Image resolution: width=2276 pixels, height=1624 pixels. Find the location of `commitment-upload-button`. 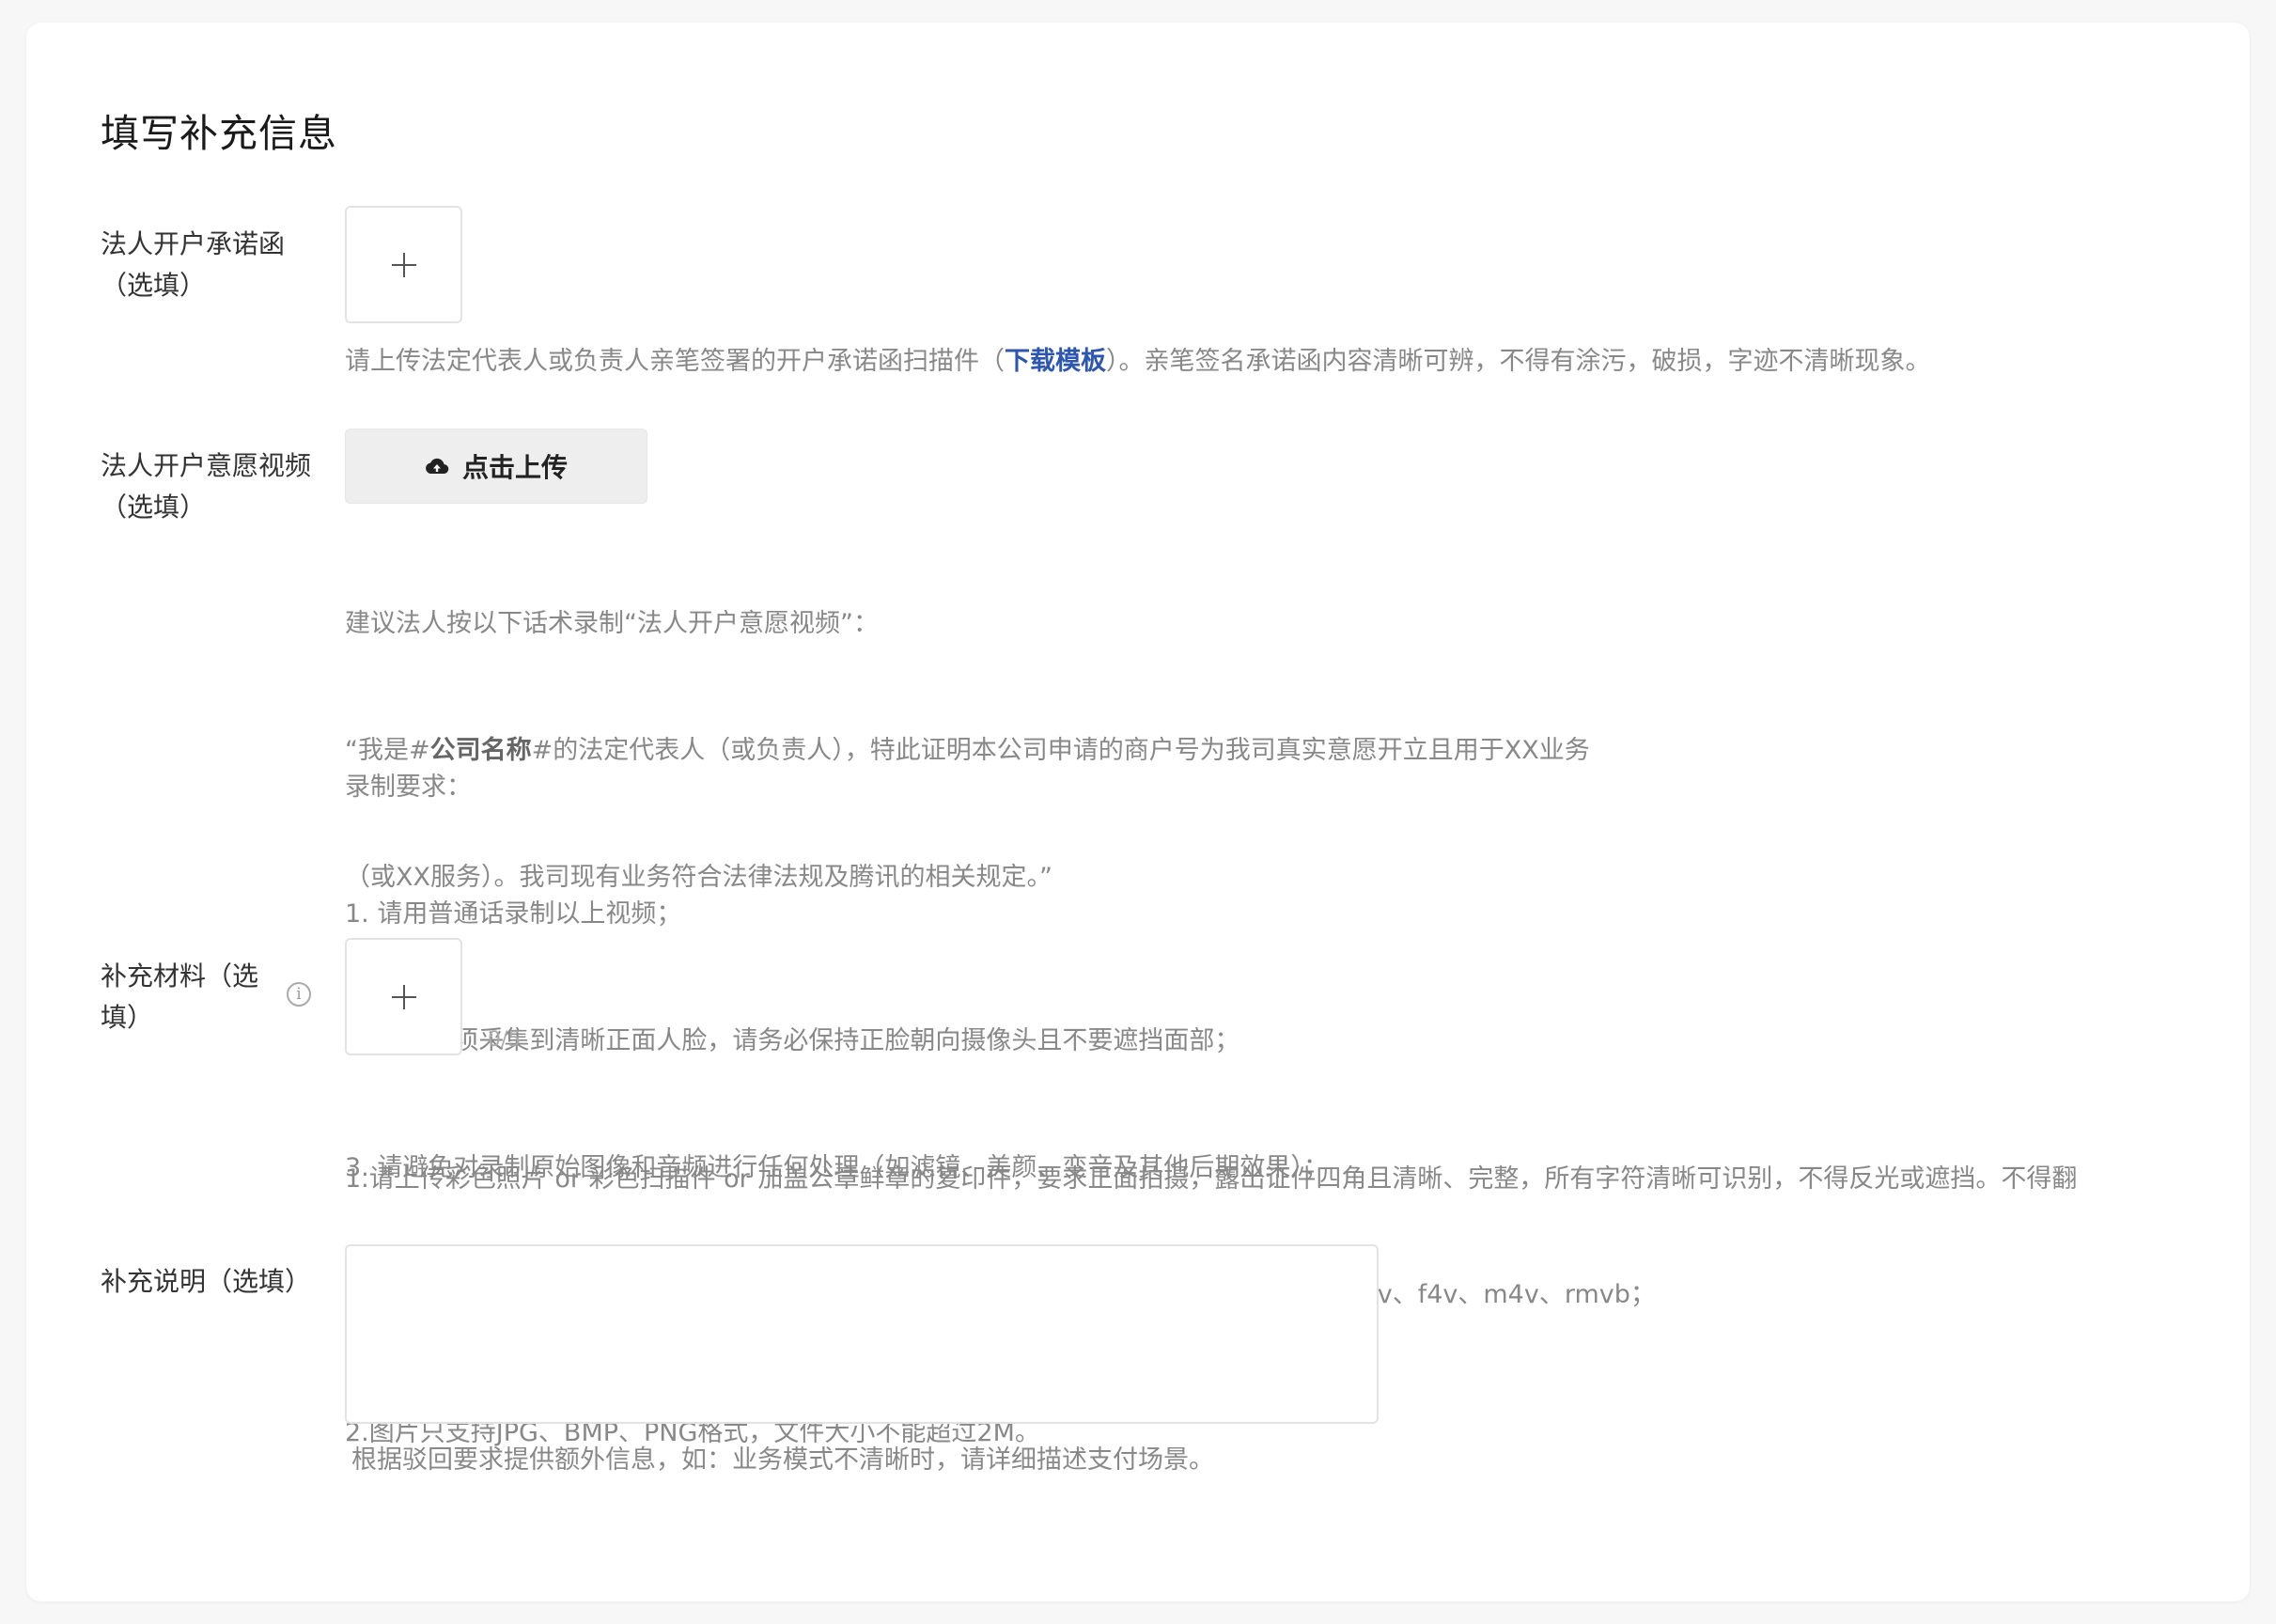

commitment-upload-button is located at coordinates (403, 264).